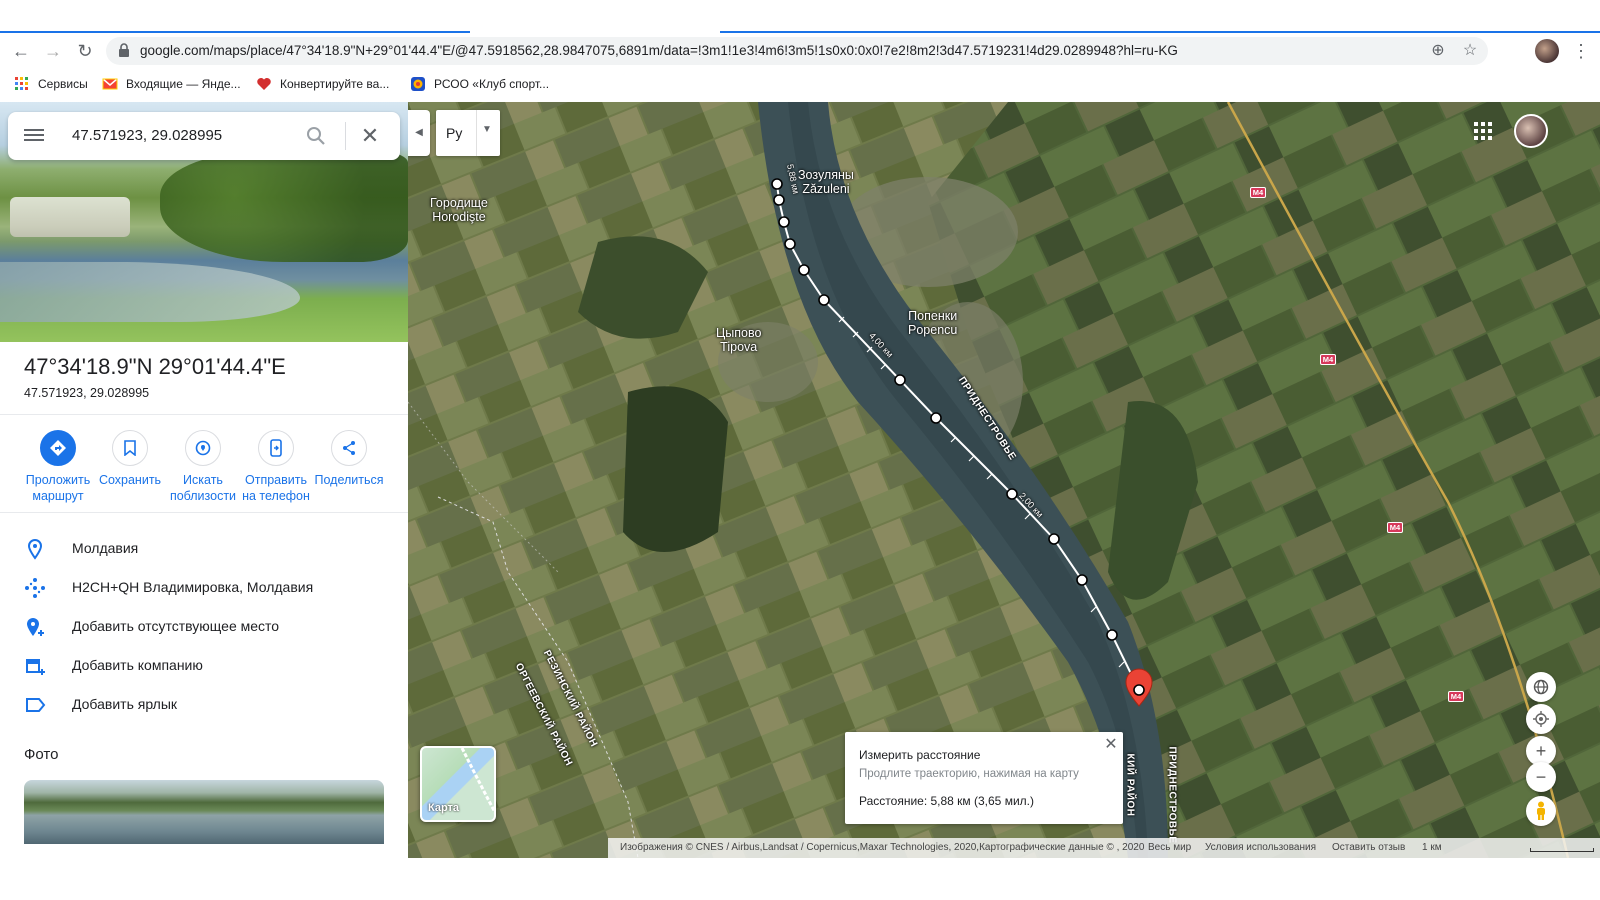 The width and height of the screenshot is (1600, 900). I want to click on apps-icon, so click(22, 84).